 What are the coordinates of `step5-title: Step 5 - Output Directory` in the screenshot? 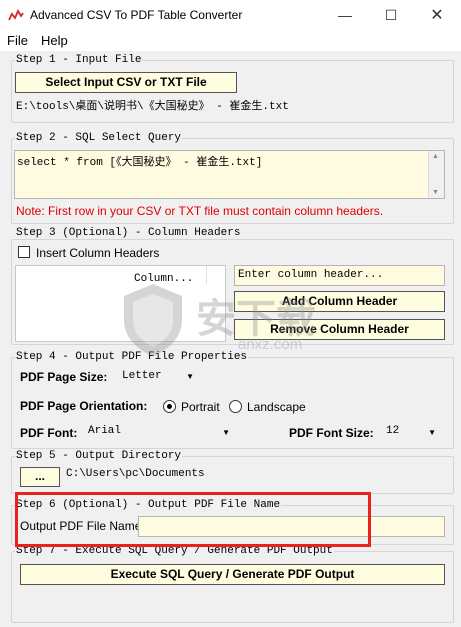 It's located at (99, 456).